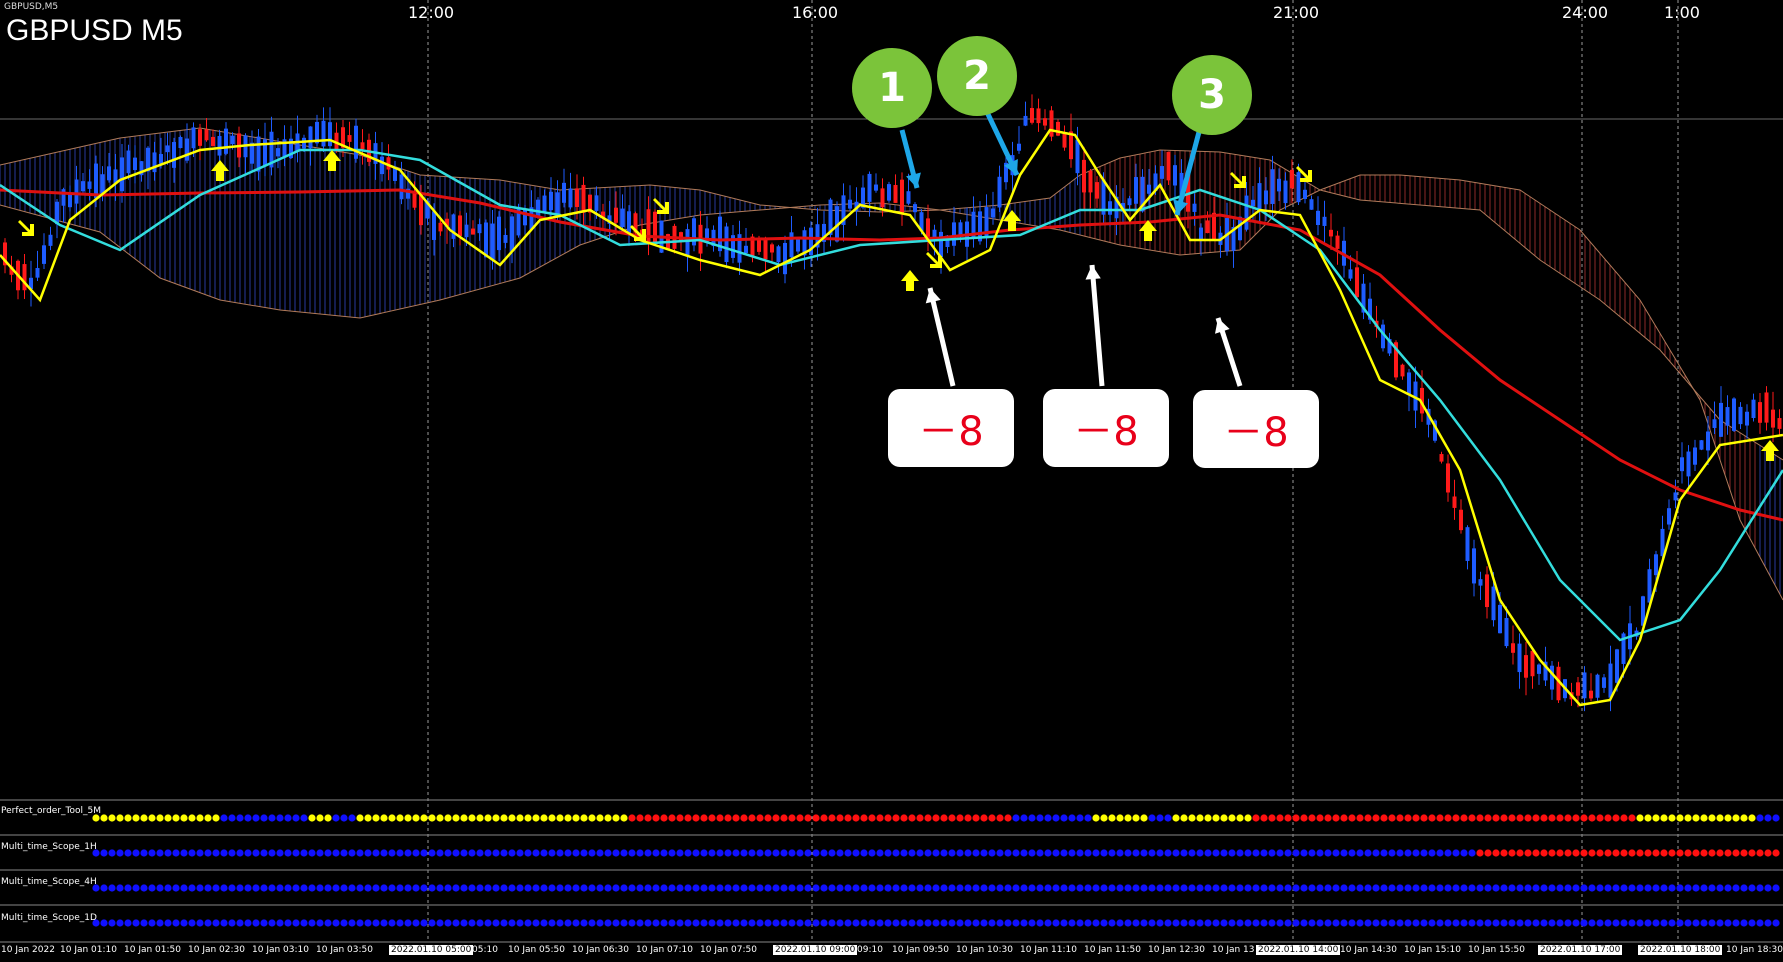  I want to click on date-label: 10 Jan 03:50, so click(344, 950).